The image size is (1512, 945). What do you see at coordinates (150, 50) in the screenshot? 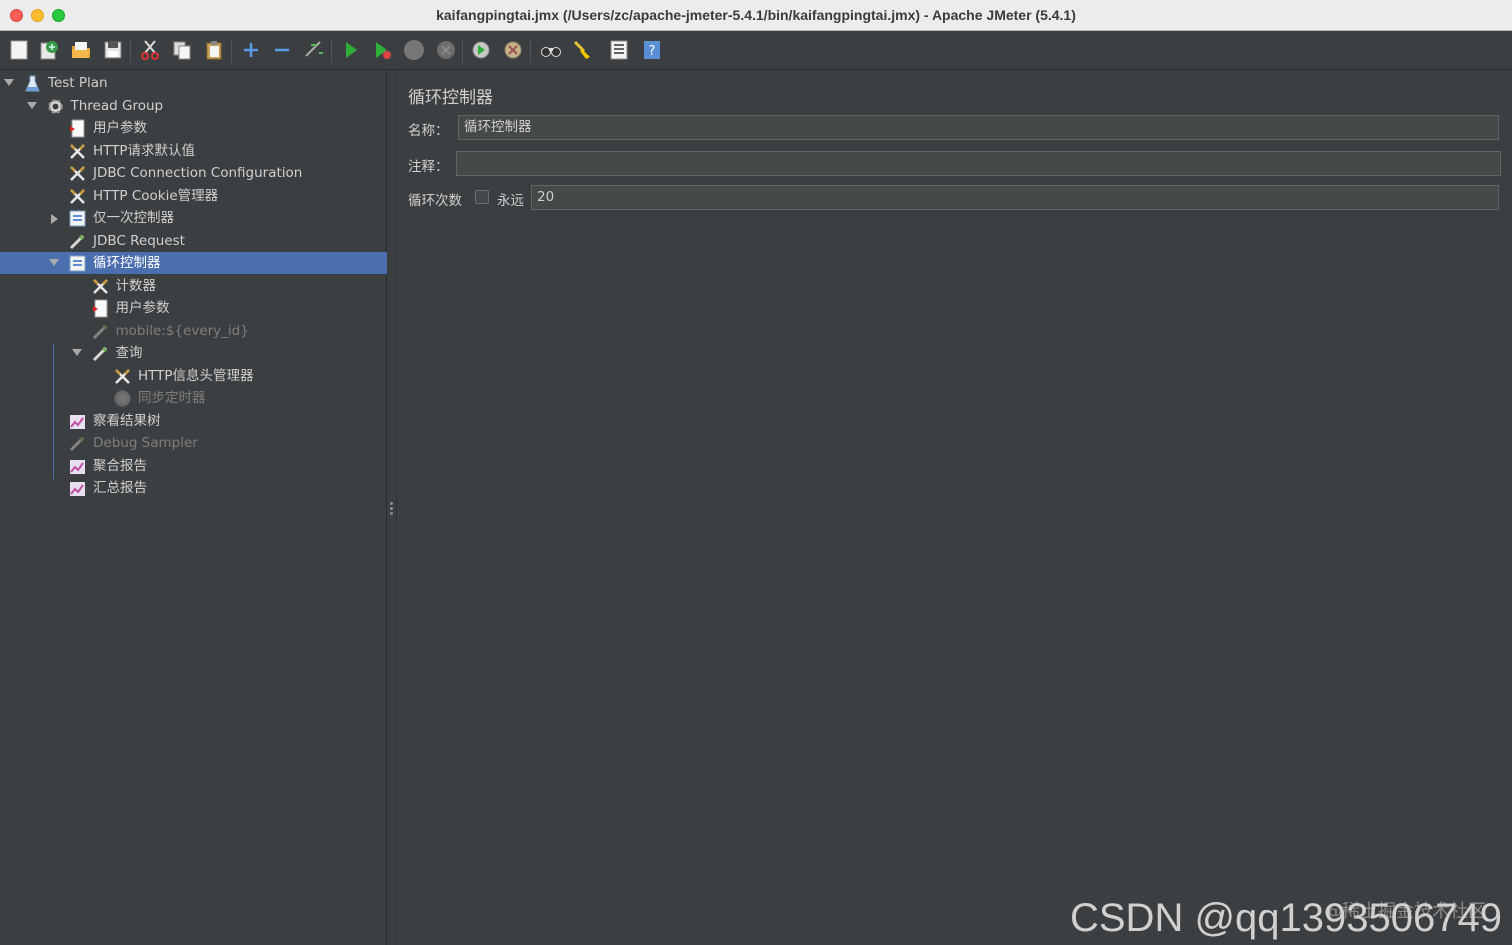
I see `cut-icon` at bounding box center [150, 50].